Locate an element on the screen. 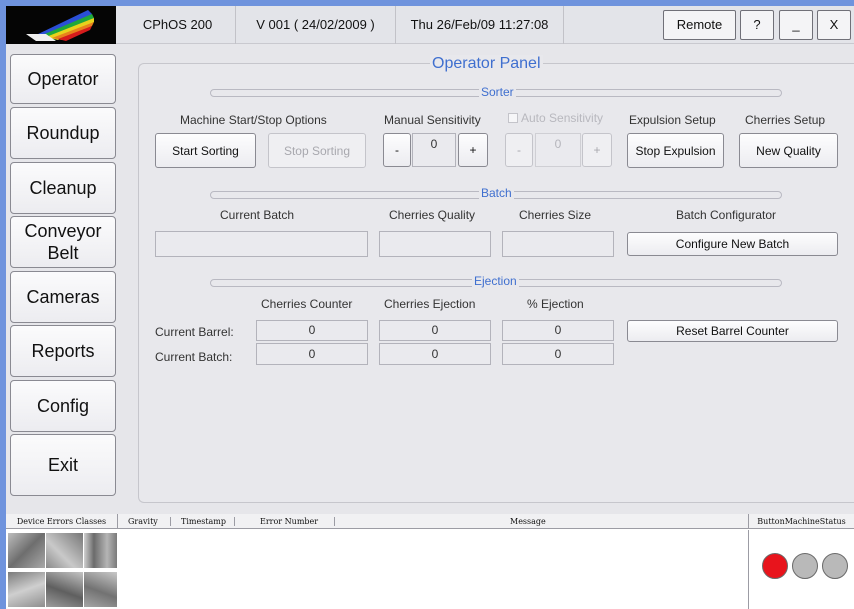 Image resolution: width=854 pixels, height=609 pixels. cherries-ejection-label: Cherries Ejection is located at coordinates (430, 304).